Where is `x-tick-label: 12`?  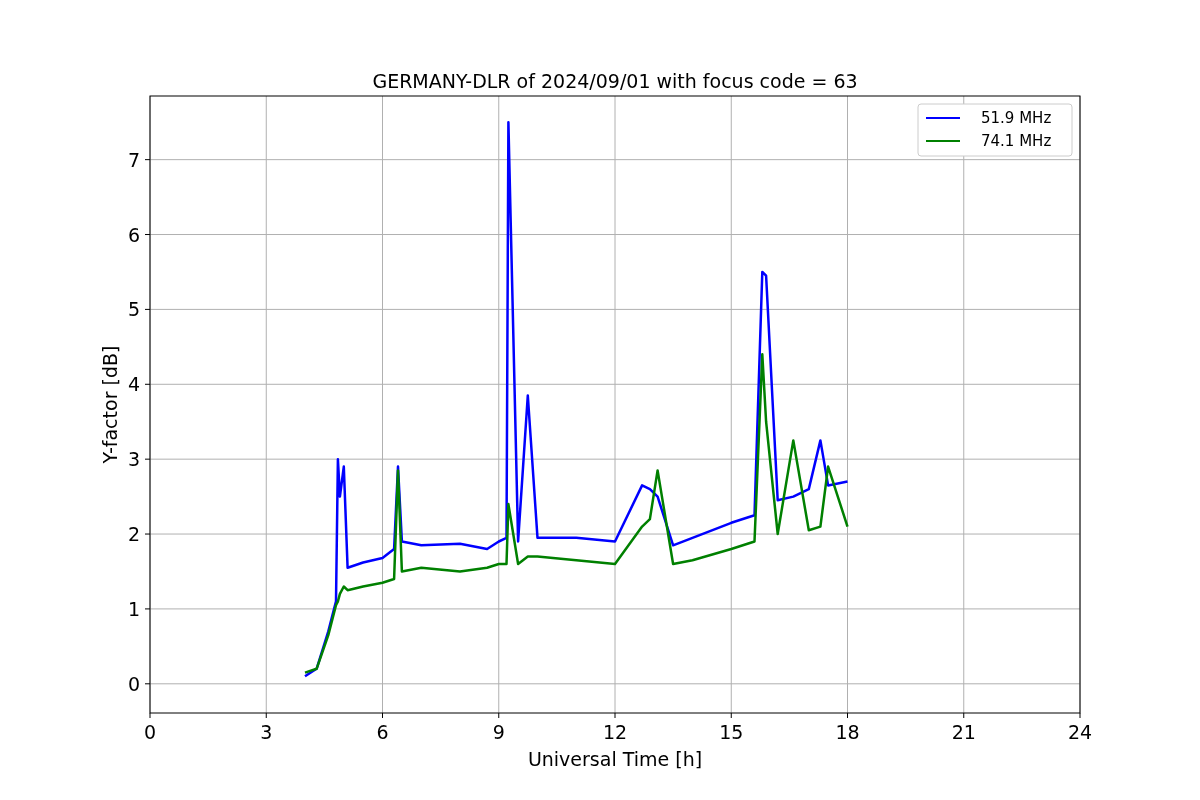
x-tick-label: 12 is located at coordinates (615, 732).